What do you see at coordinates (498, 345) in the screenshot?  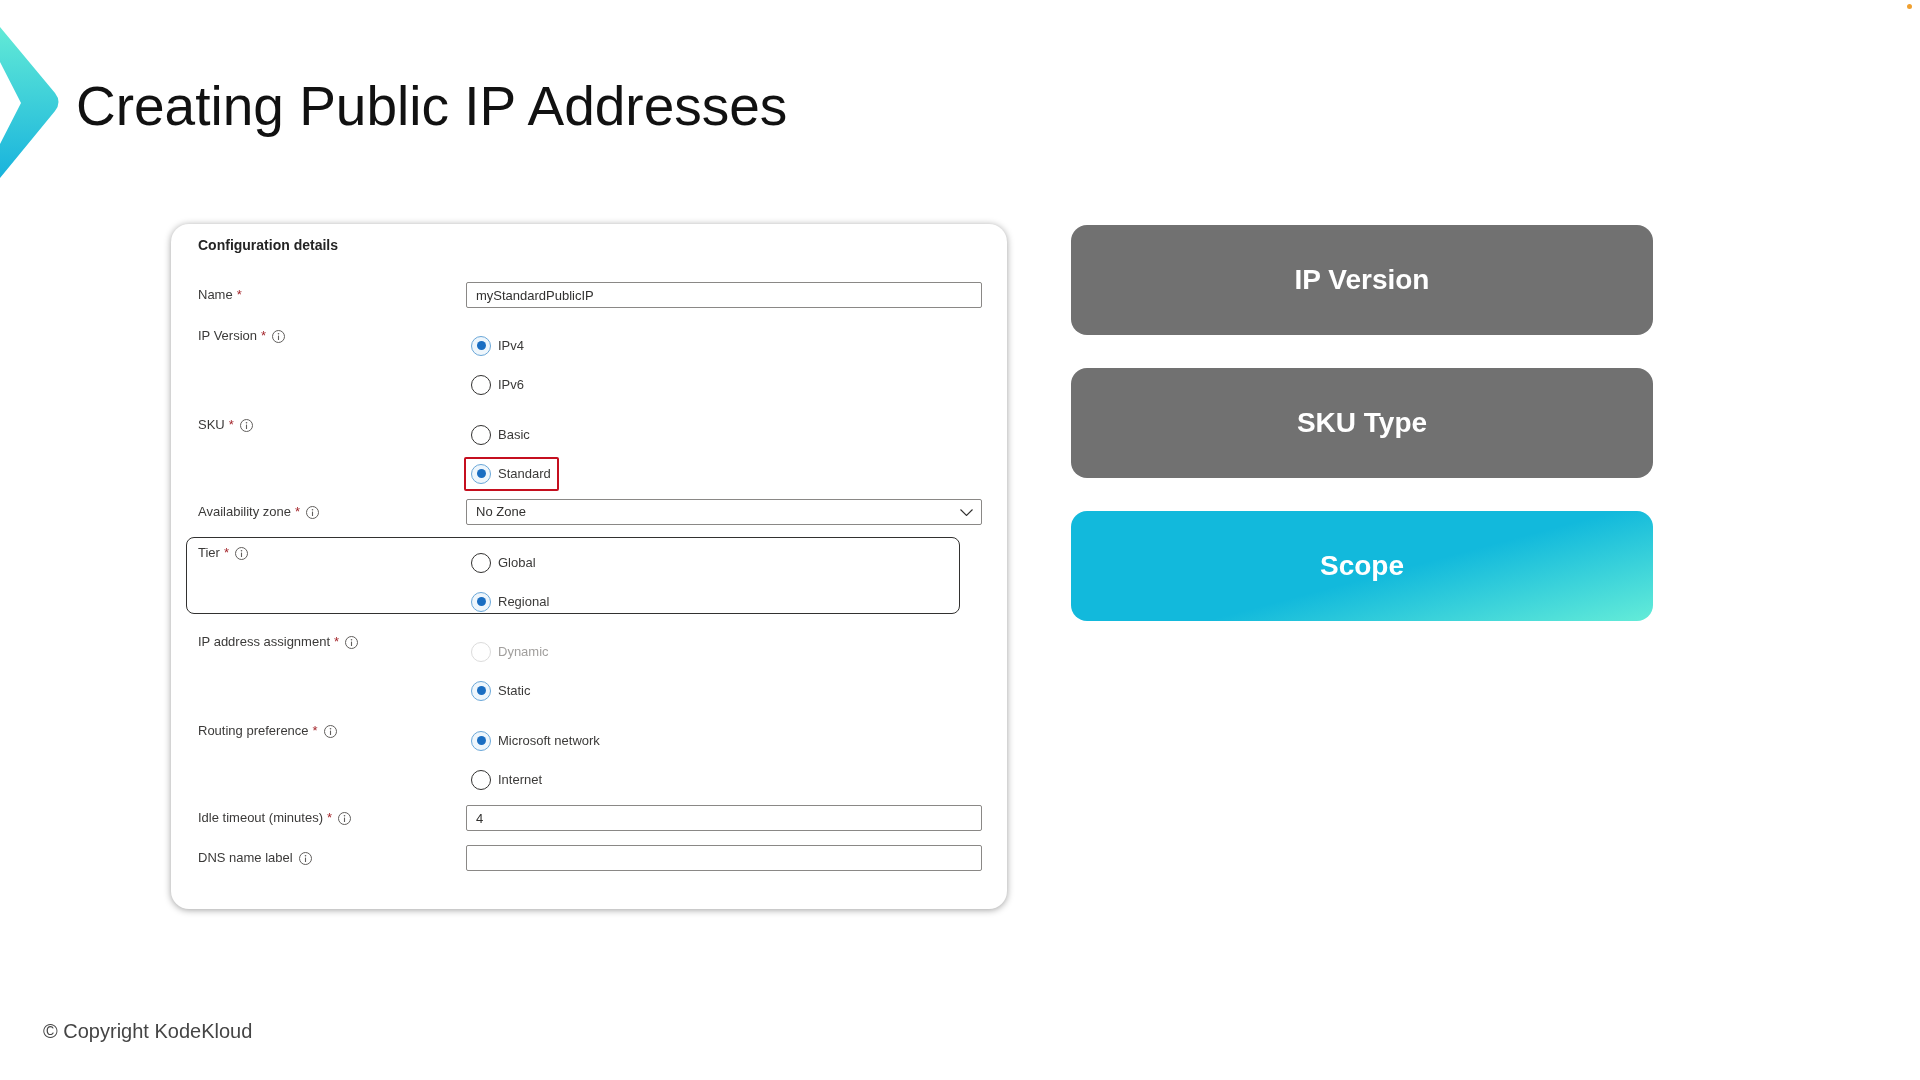 I see `radio-option: IPv4` at bounding box center [498, 345].